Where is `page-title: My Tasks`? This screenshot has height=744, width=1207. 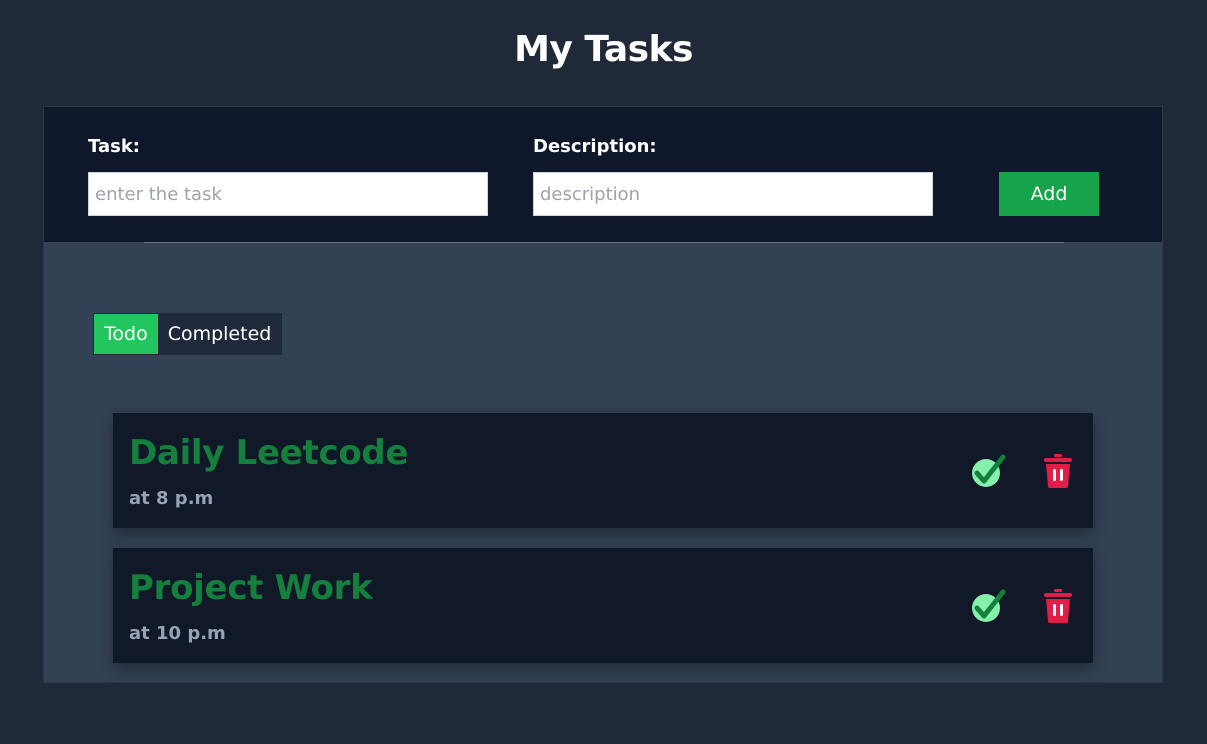
page-title: My Tasks is located at coordinates (603, 49).